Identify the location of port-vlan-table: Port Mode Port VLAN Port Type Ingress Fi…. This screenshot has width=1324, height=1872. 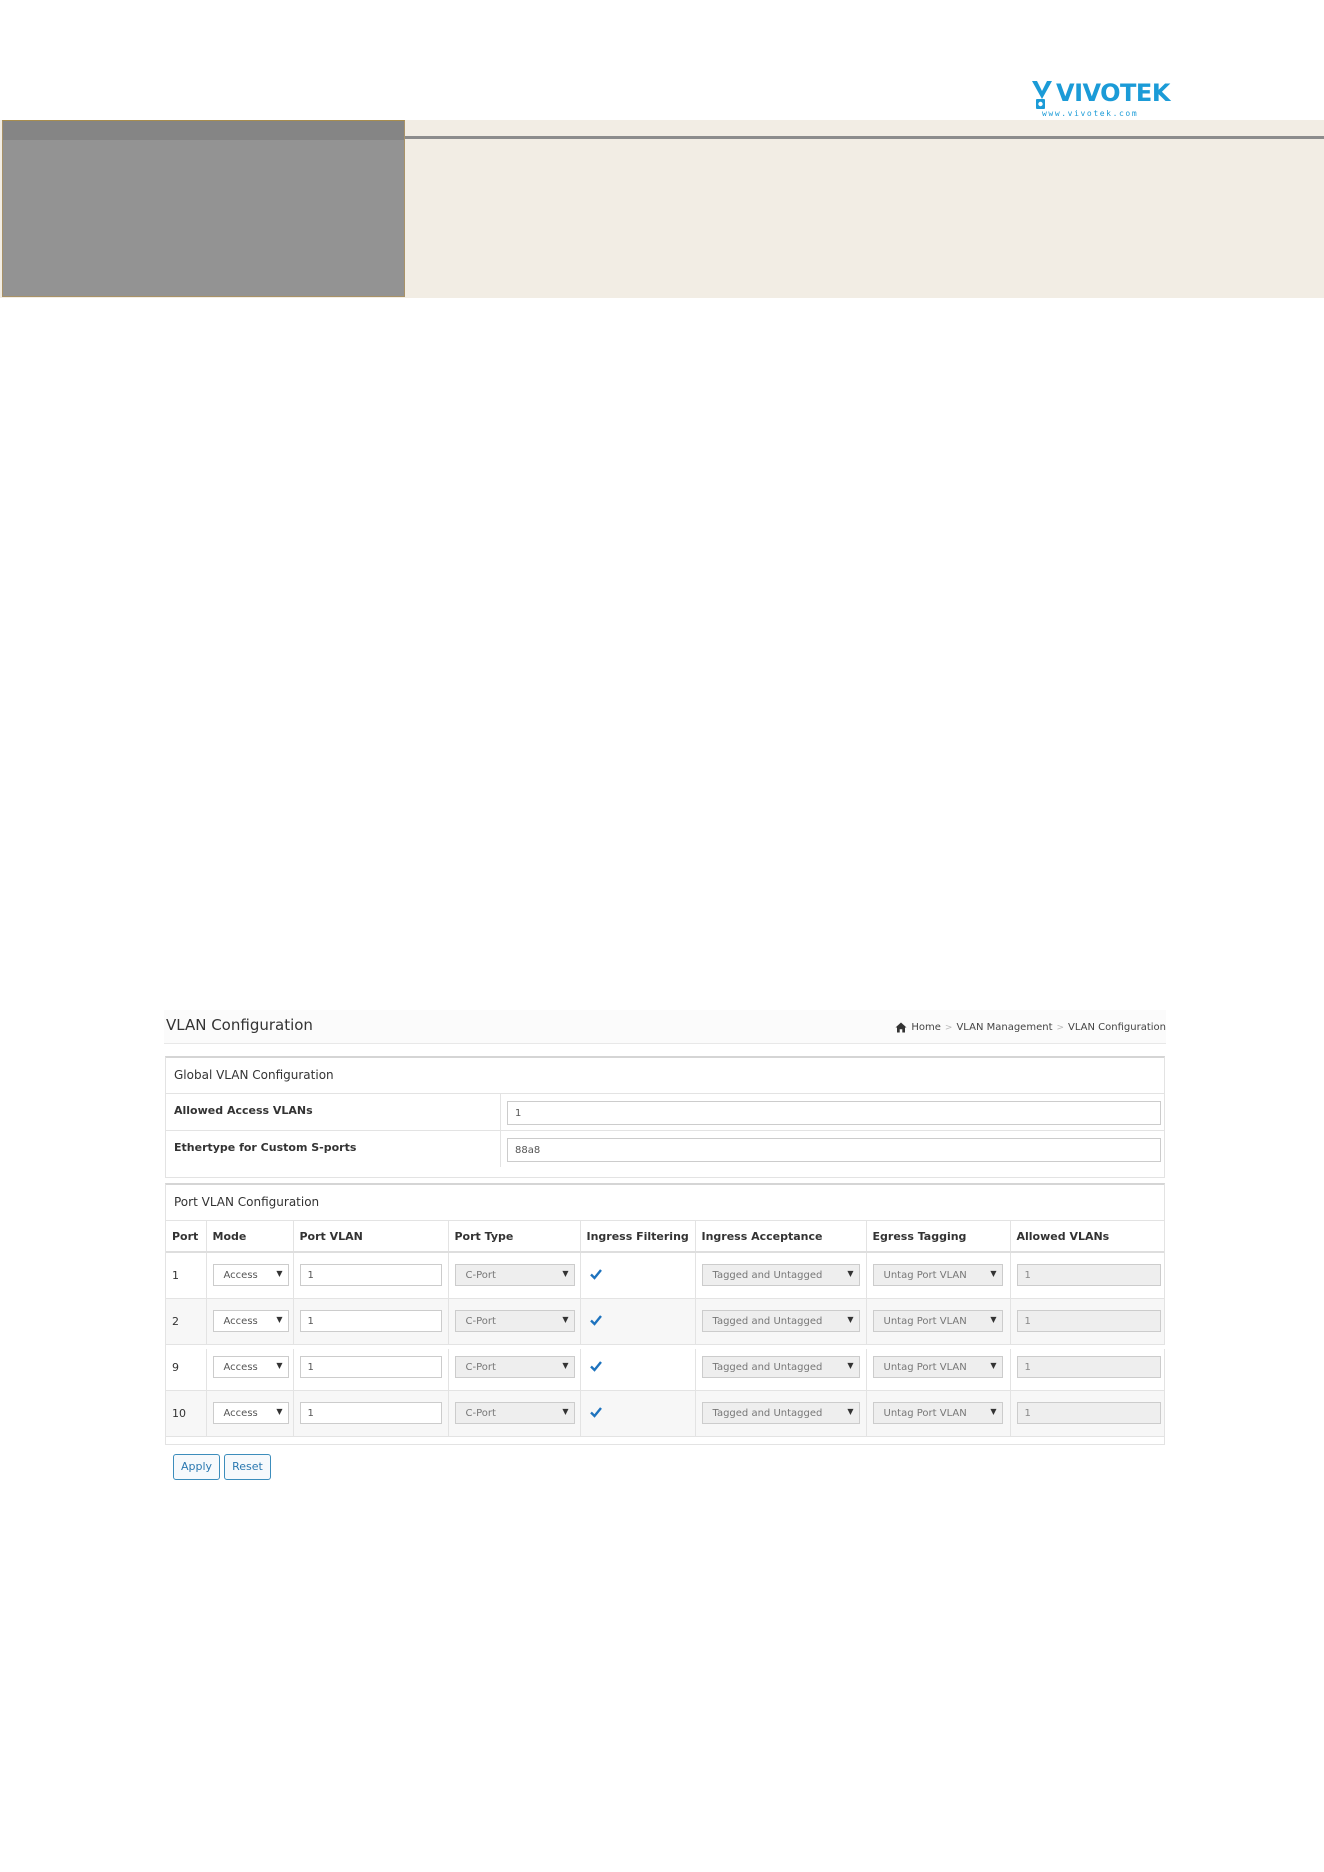
(665, 1329).